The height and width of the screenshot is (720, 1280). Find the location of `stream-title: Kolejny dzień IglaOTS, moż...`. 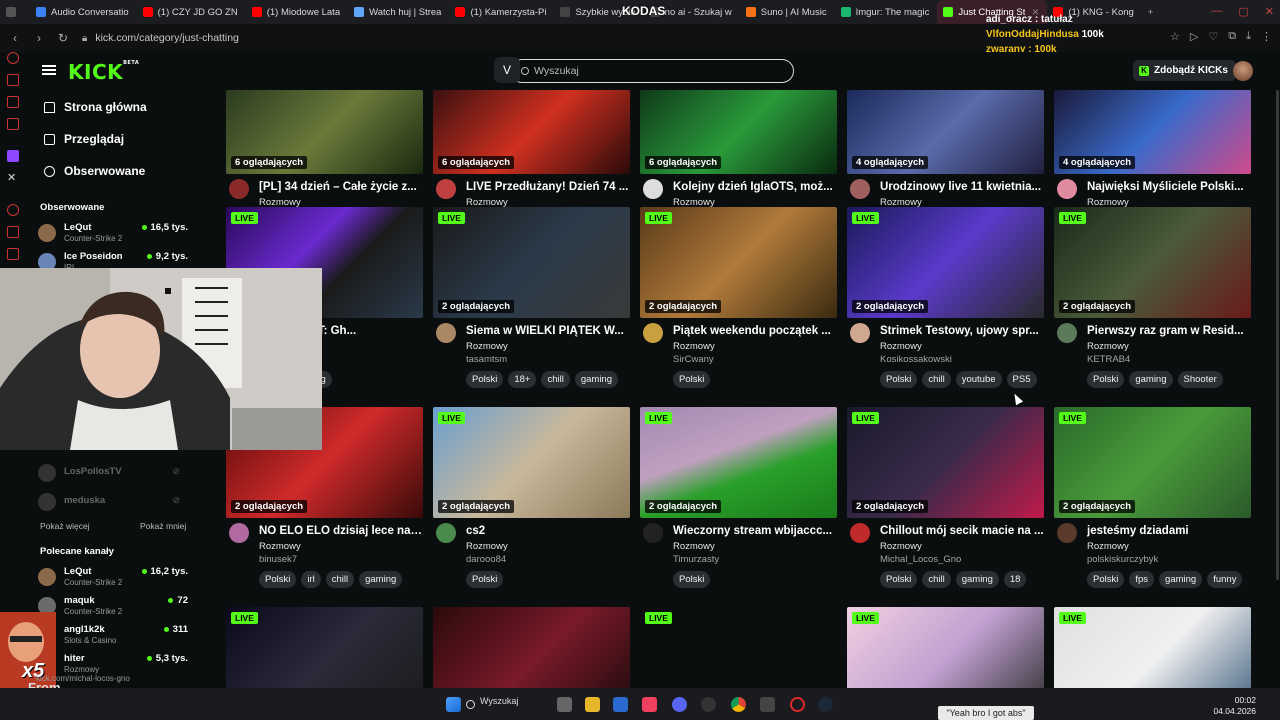

stream-title: Kolejny dzień IglaOTS, moż... is located at coordinates (755, 187).